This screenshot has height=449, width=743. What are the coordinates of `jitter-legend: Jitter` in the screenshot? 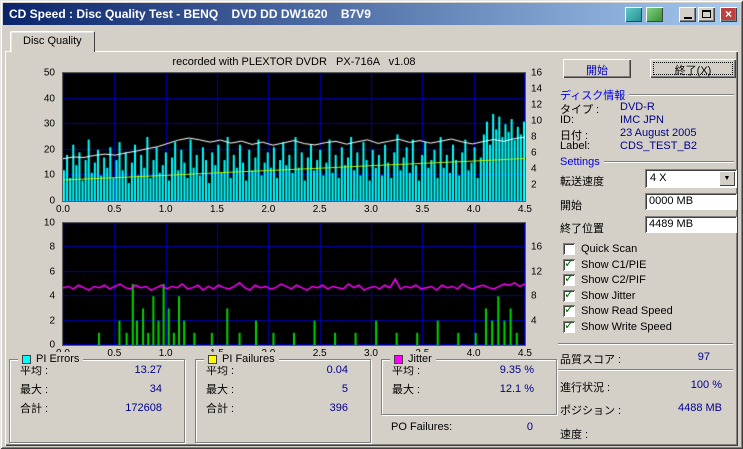 It's located at (413, 359).